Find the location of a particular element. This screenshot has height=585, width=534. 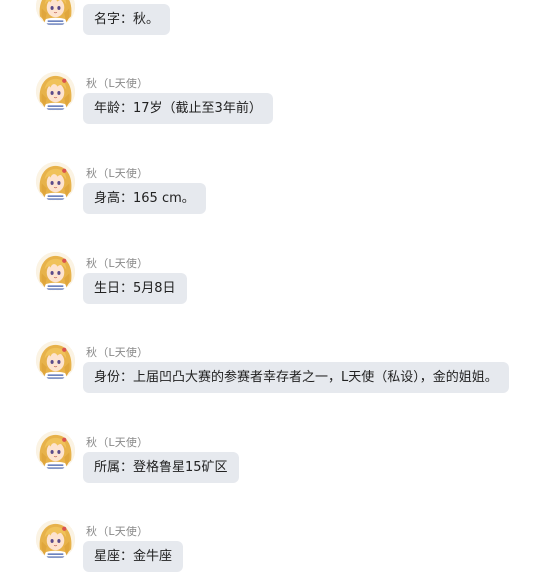

chat-message: 秋（L天使） 星座：金牛座 is located at coordinates (267, 550).